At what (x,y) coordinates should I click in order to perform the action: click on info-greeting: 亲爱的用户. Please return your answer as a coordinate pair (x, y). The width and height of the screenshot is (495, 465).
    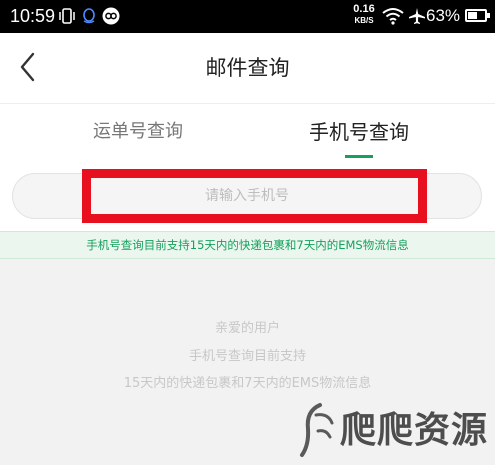
    Looking at the image, I should click on (247, 328).